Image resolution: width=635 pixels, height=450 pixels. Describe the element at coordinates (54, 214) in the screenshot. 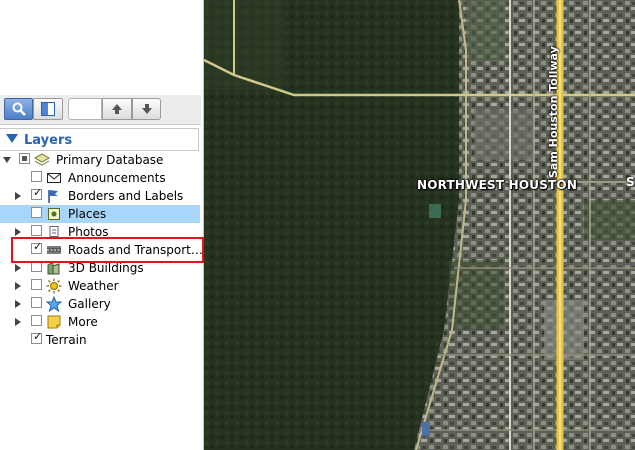

I see `places-icon` at that location.